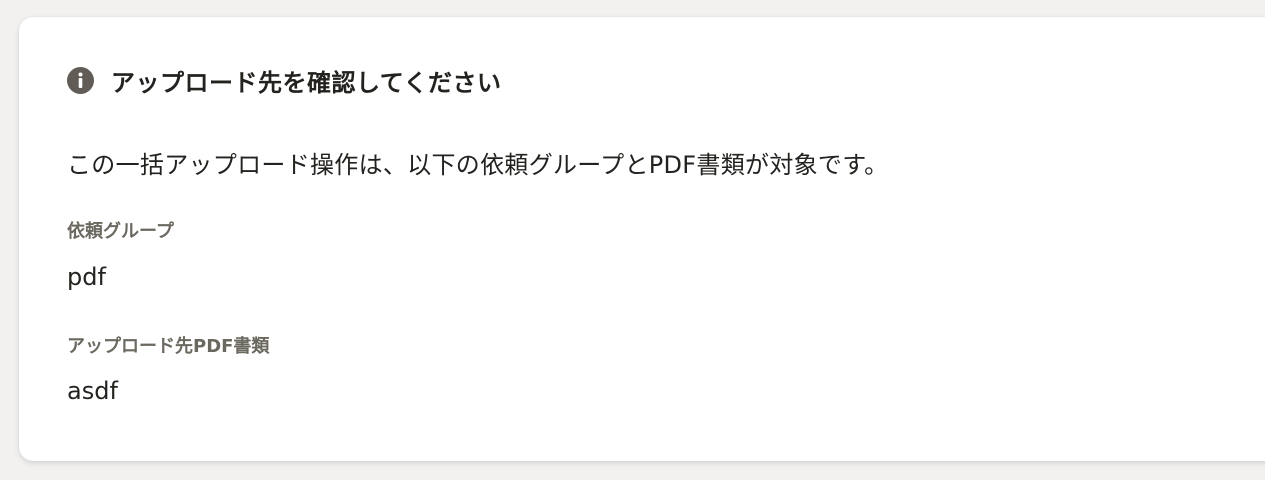 The height and width of the screenshot is (480, 1265). What do you see at coordinates (306, 82) in the screenshot?
I see `dialog-title: アップロード先を確認してください` at bounding box center [306, 82].